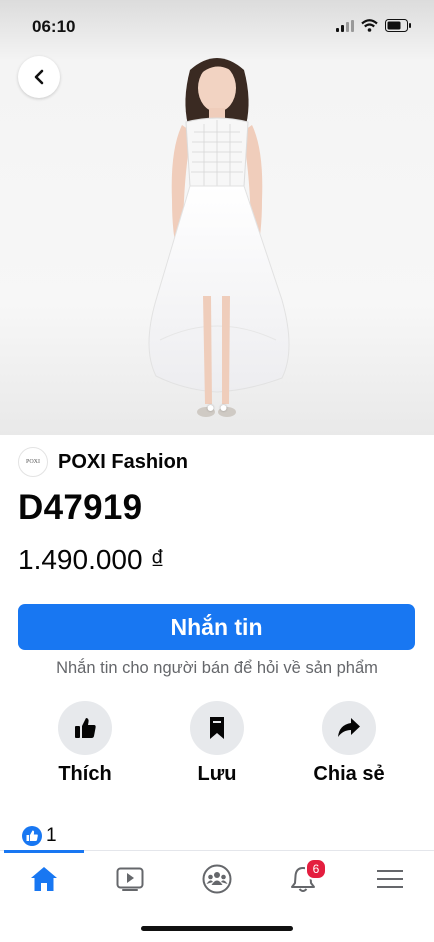 This screenshot has height=942, width=434. I want to click on back-button, so click(39, 77).